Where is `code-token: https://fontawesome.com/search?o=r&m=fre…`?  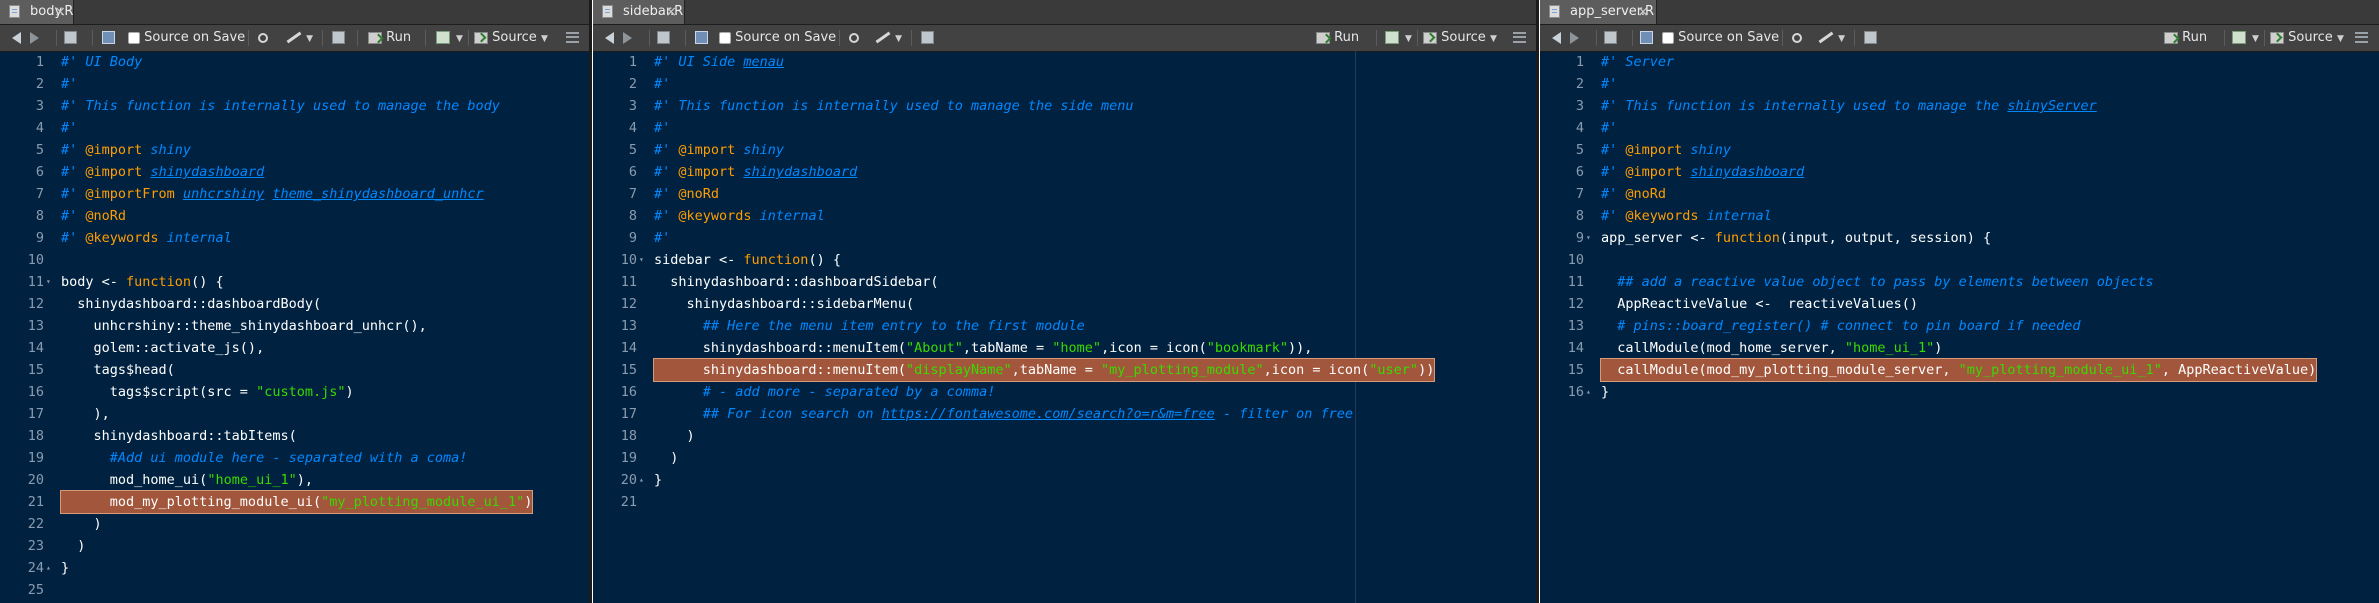 code-token: https://fontawesome.com/search?o=r&m=fre… is located at coordinates (1048, 414).